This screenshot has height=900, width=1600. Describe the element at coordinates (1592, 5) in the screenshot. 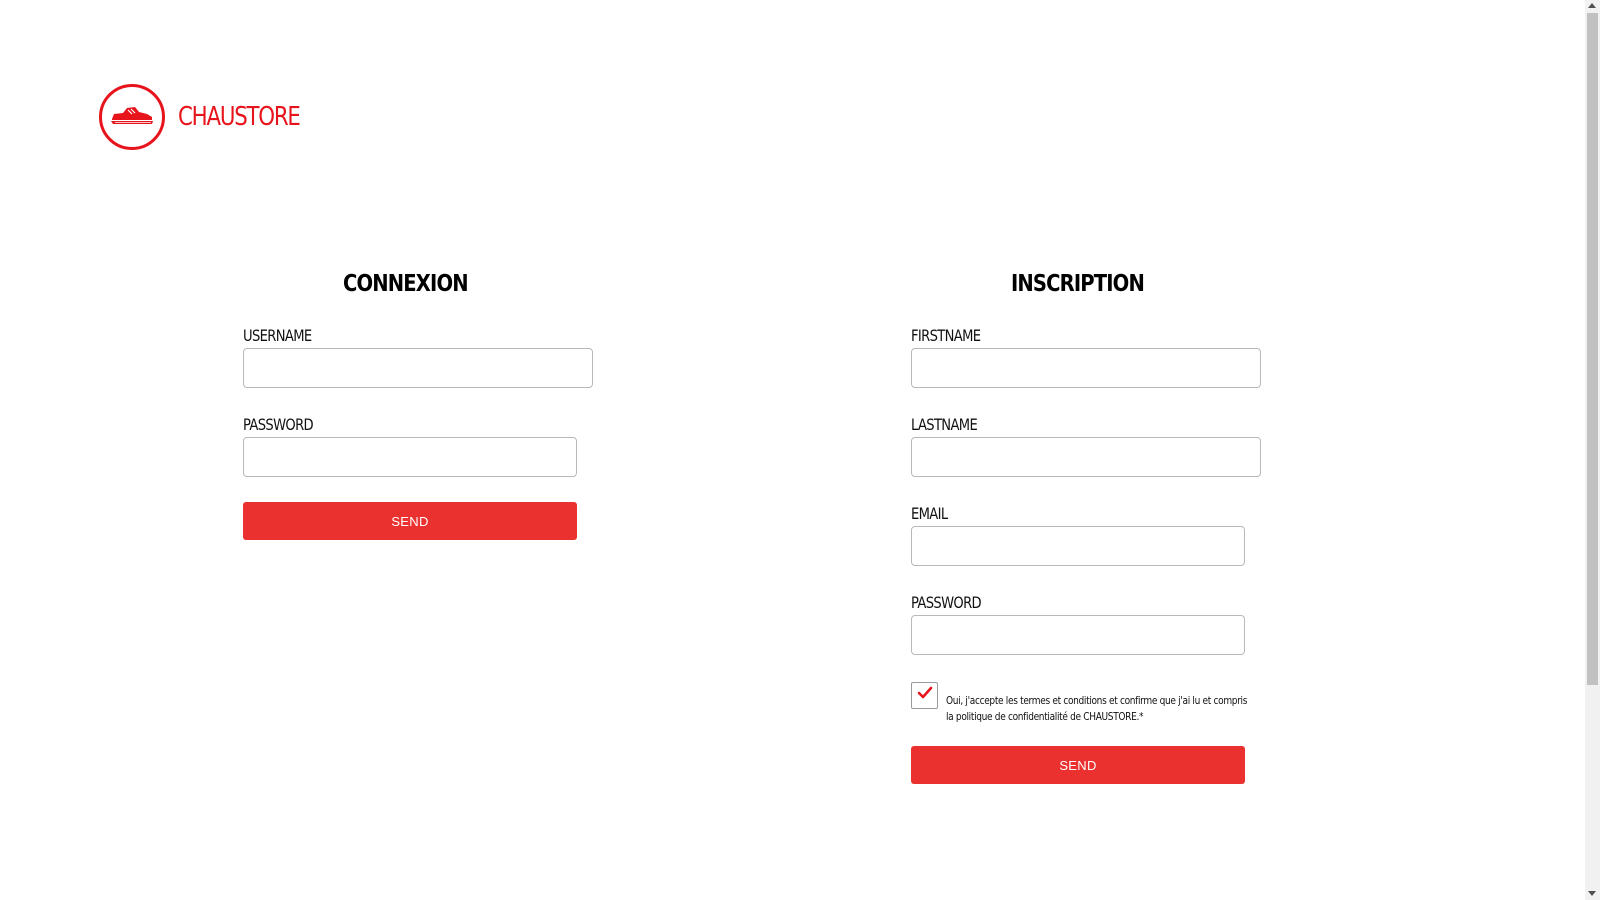

I see `scroll-up-icon` at that location.